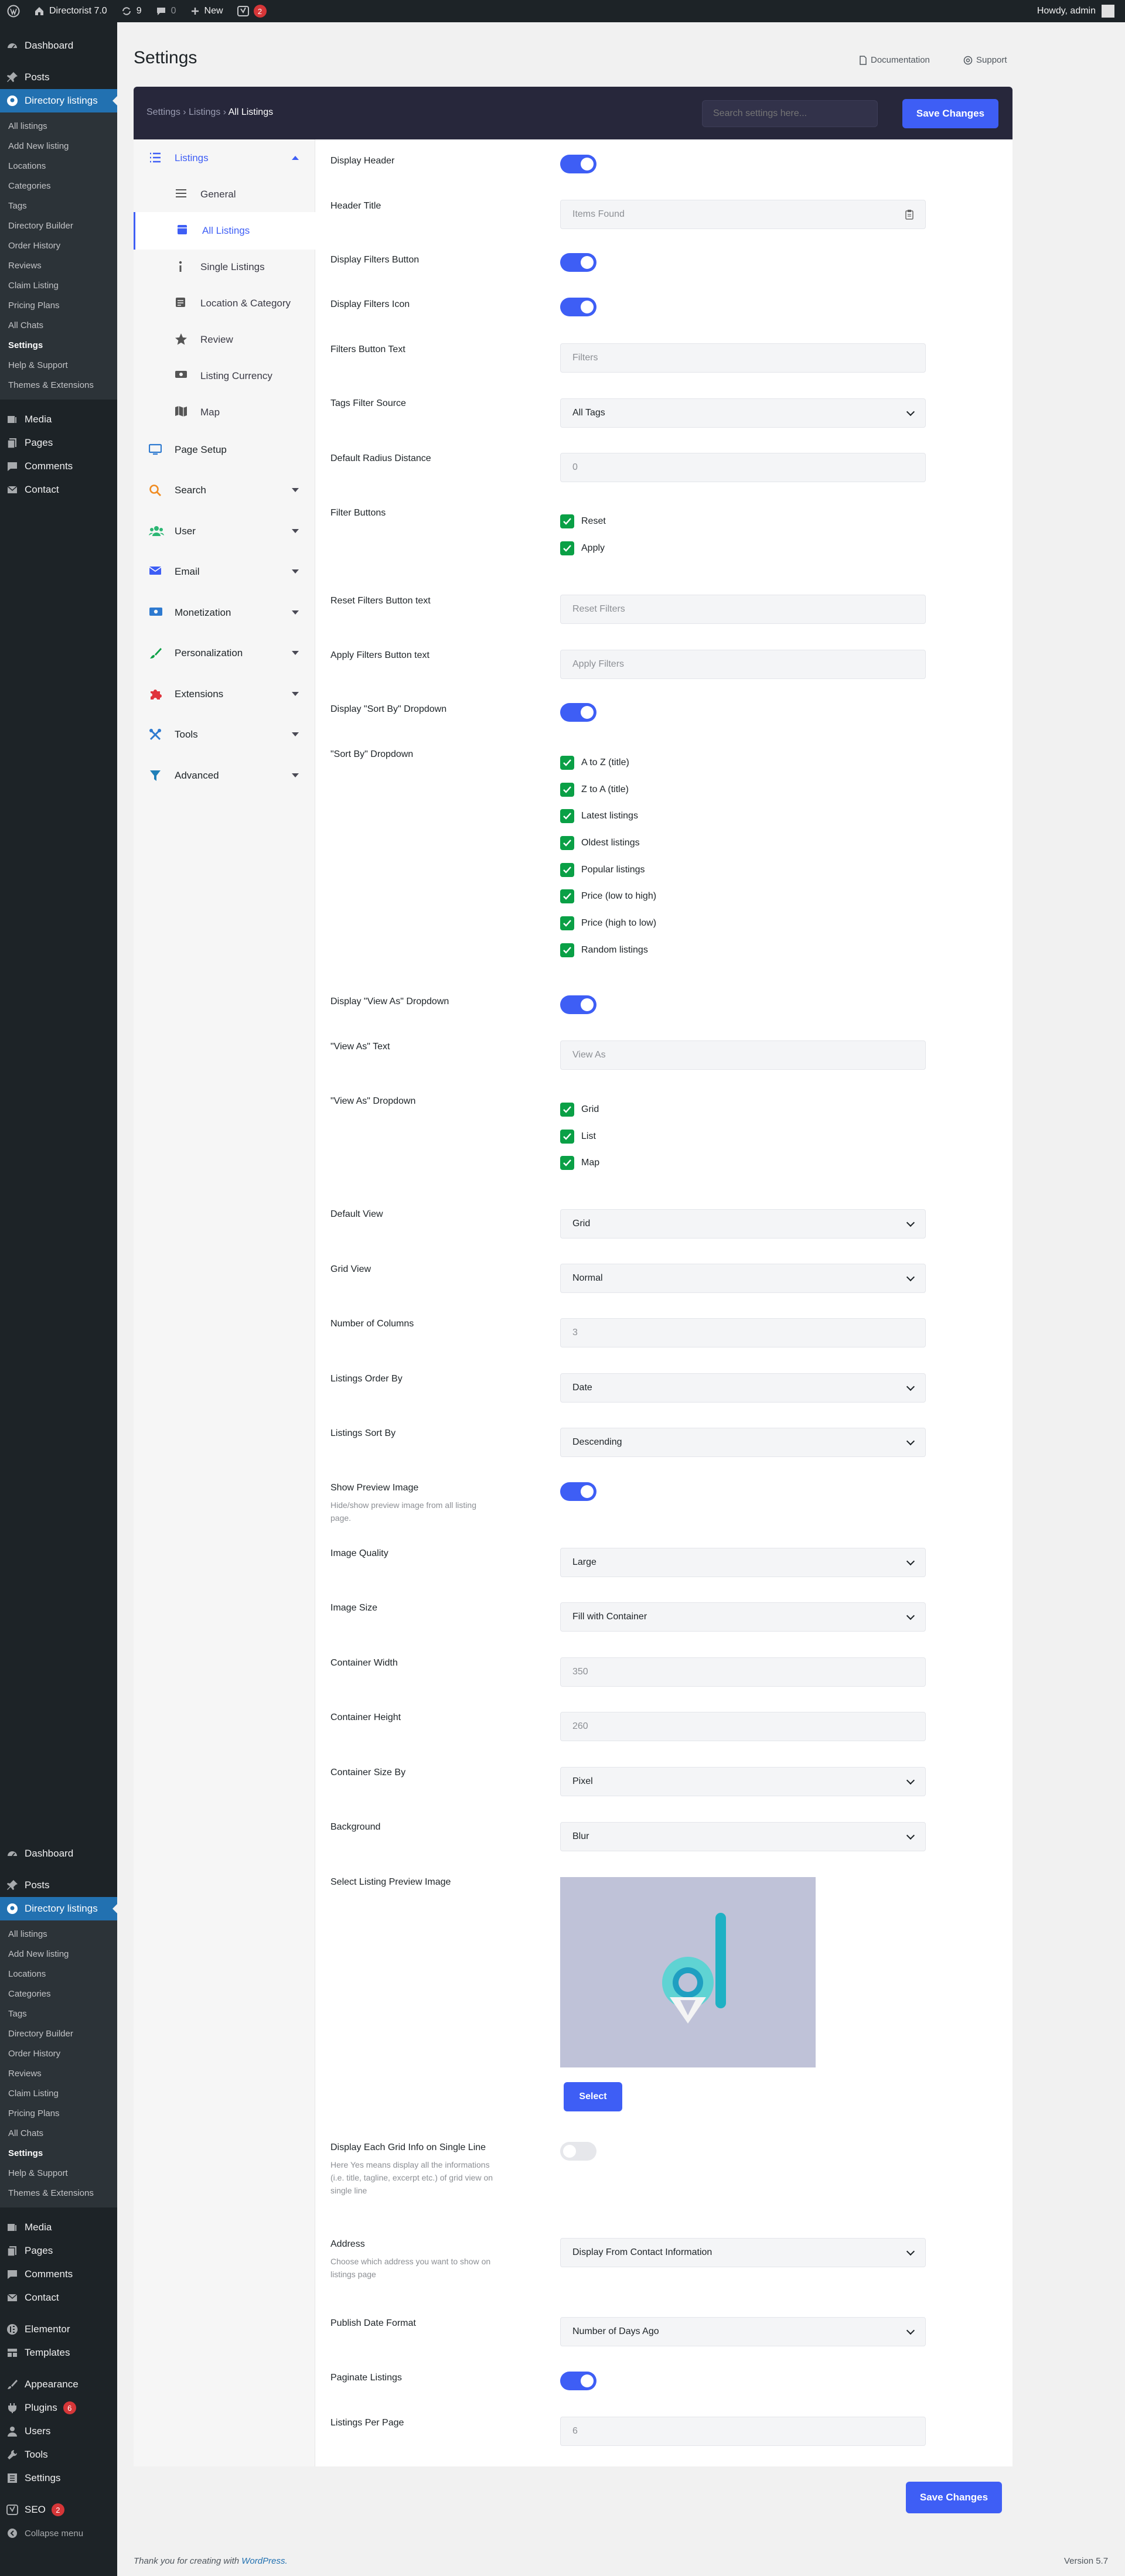  Describe the element at coordinates (225, 450) in the screenshot. I see `nav-page-setup: Page Setup` at that location.